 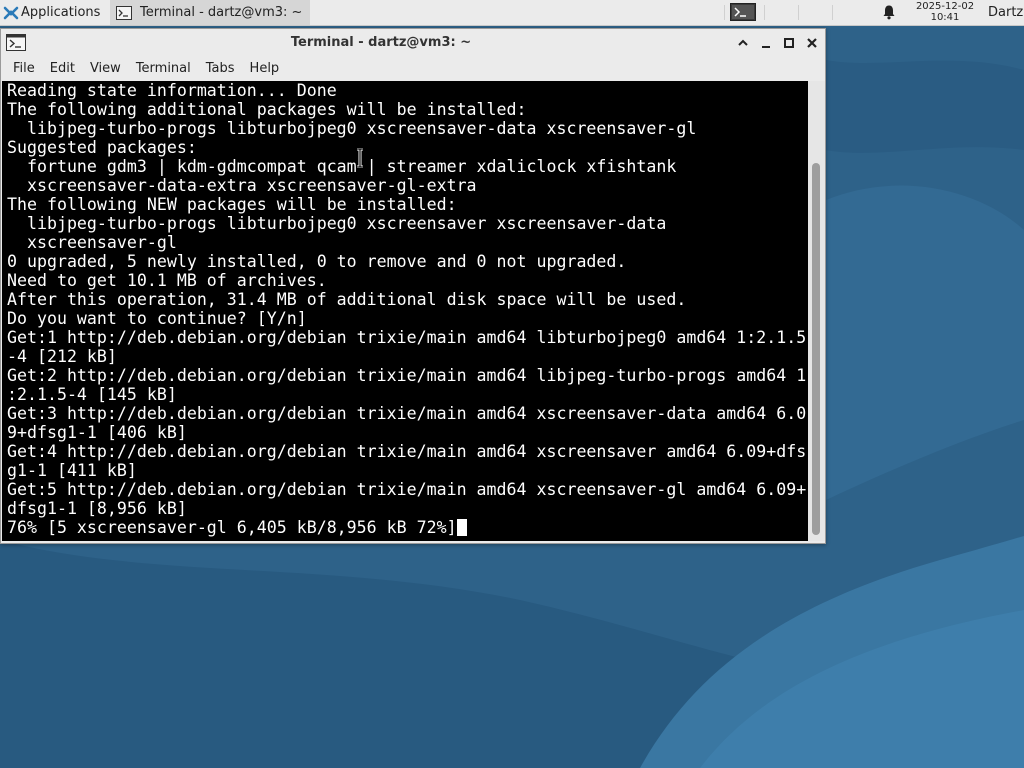 I want to click on taskbar-terminal-label: Terminal - dartz@vm3: ~, so click(x=221, y=12).